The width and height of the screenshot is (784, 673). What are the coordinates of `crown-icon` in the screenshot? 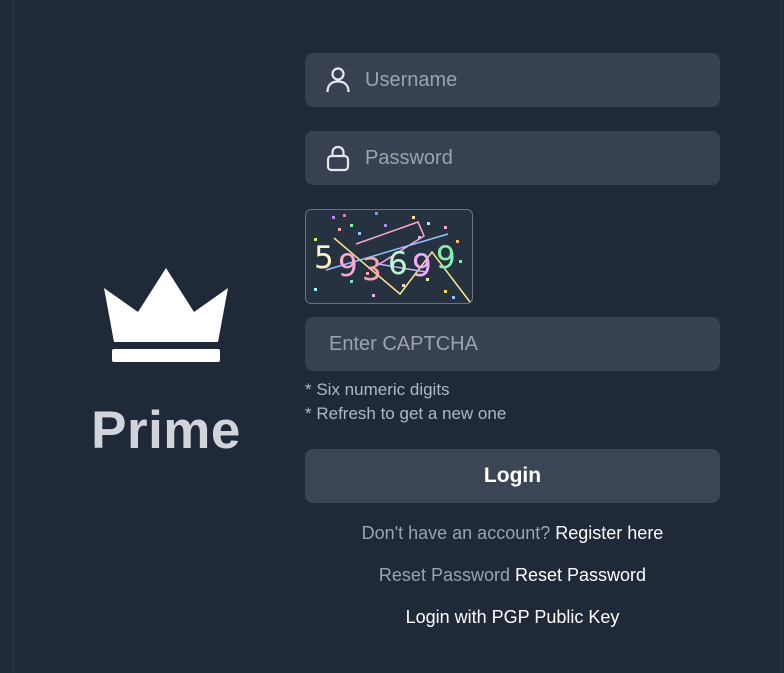 It's located at (166, 315).